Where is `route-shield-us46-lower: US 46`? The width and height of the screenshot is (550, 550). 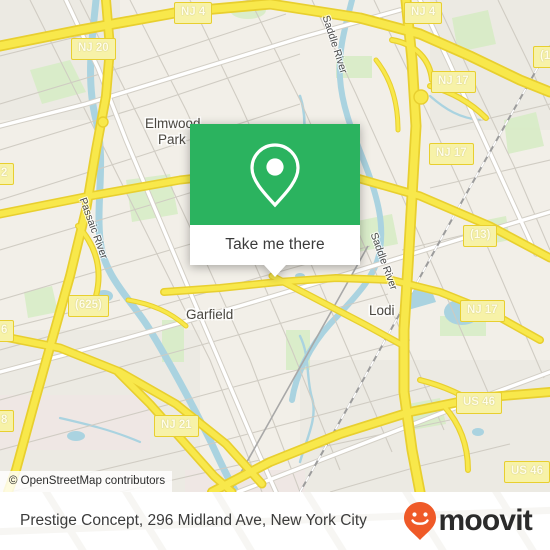
route-shield-us46-lower: US 46 is located at coordinates (527, 472).